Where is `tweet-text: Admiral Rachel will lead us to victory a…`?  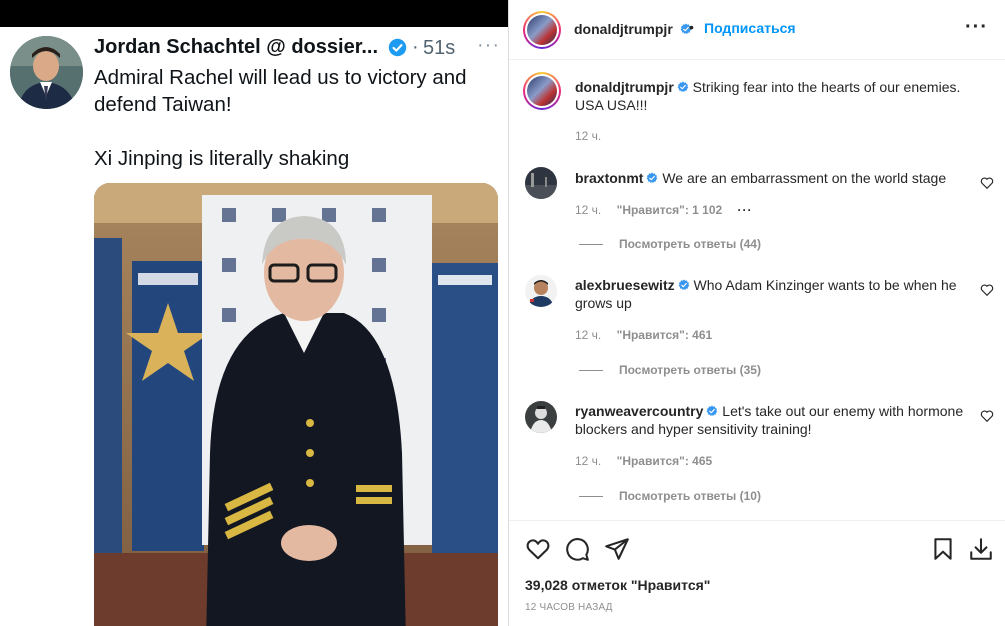
tweet-text: Admiral Rachel will lead us to victory a… is located at coordinates (294, 131).